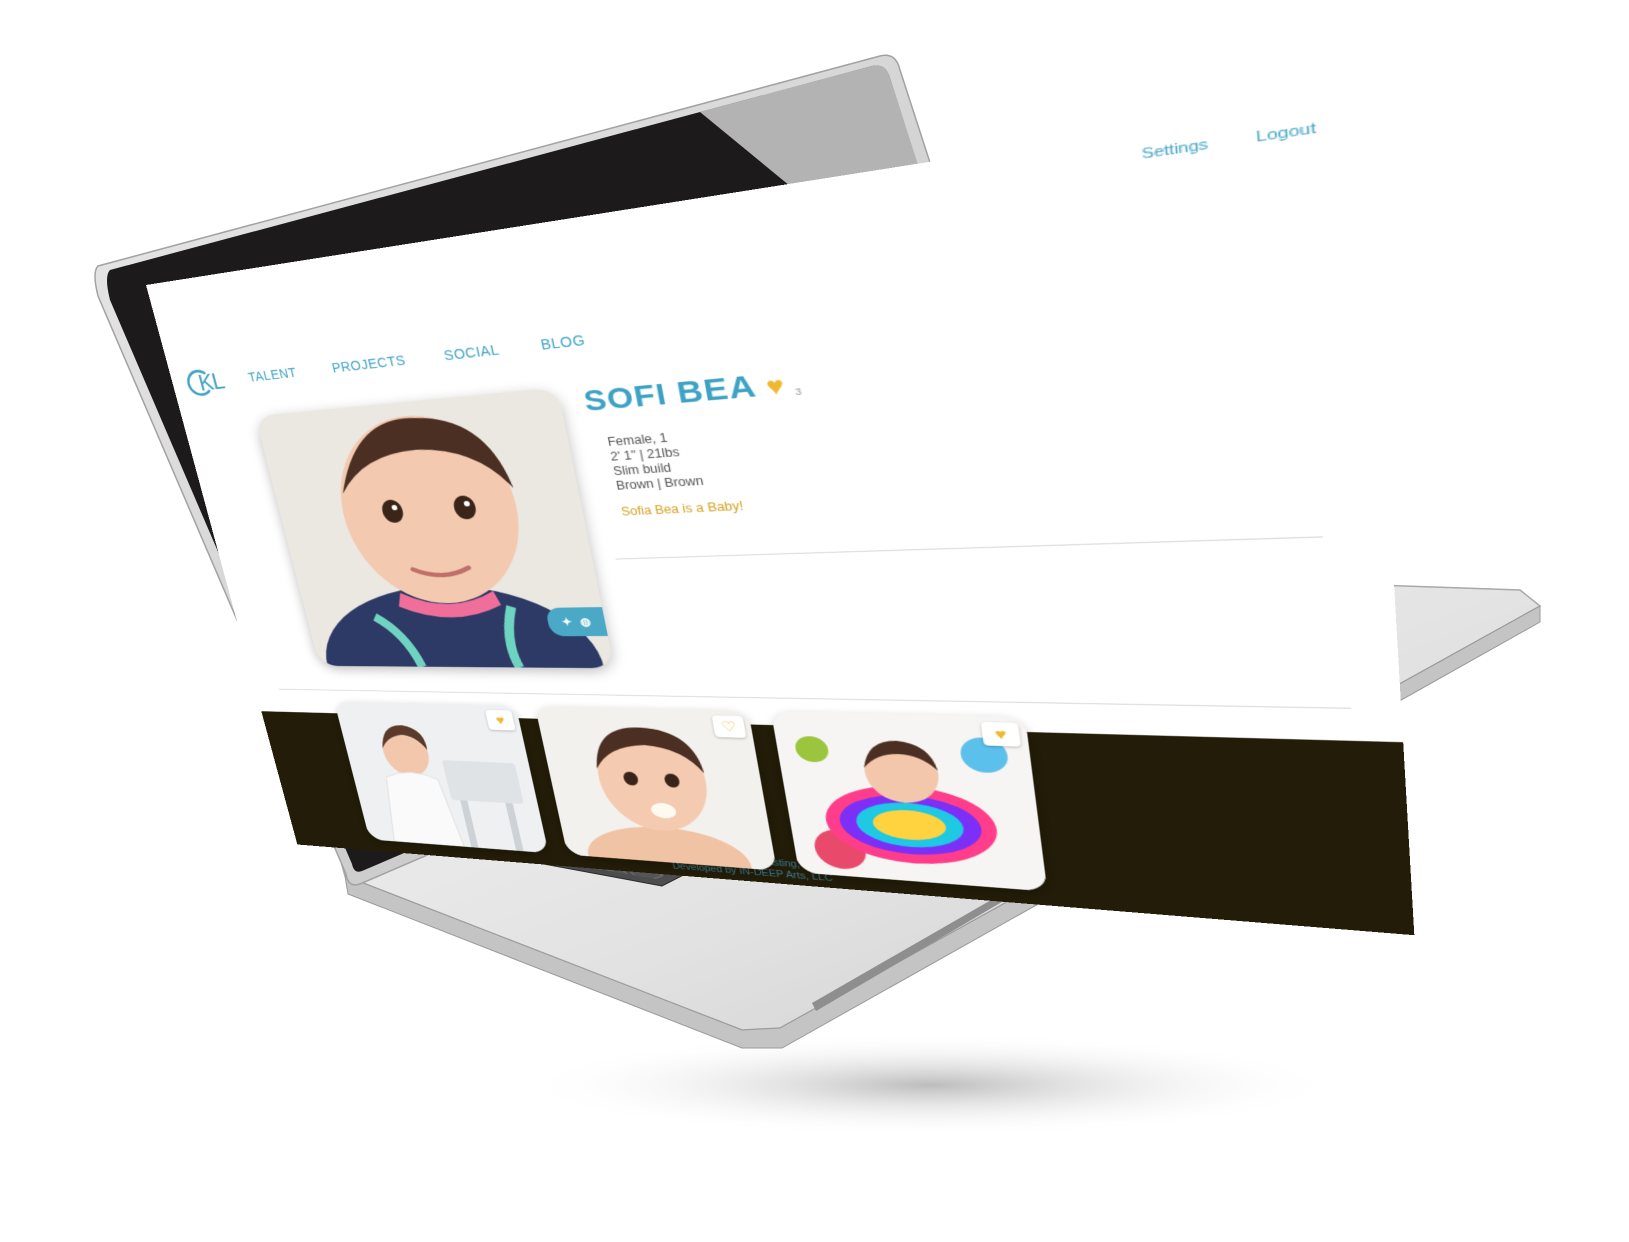 The image size is (1629, 1242). Describe the element at coordinates (576, 622) in the screenshot. I see `share-tab: ✦ ◍` at that location.